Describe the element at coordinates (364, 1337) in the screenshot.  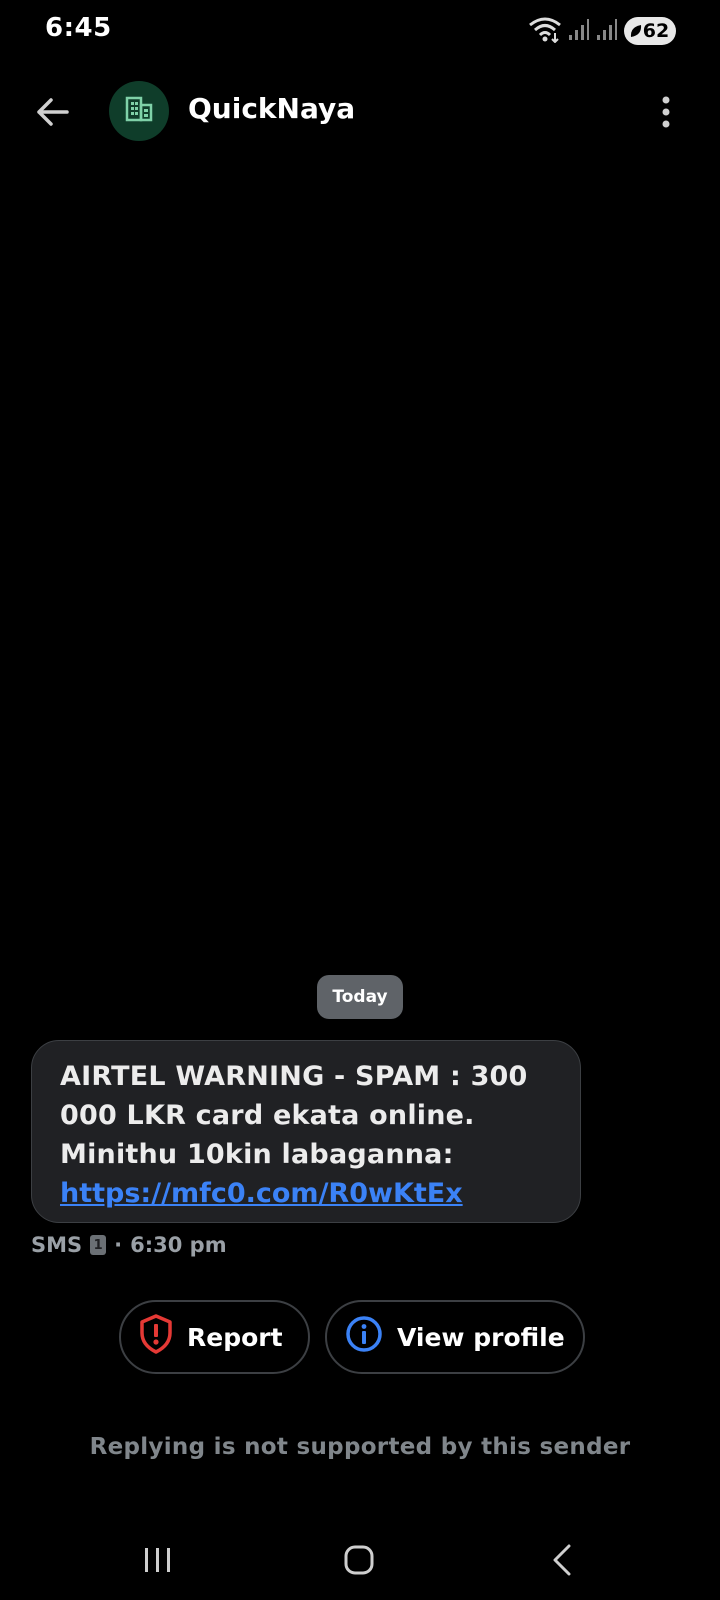
I see `info-icon` at that location.